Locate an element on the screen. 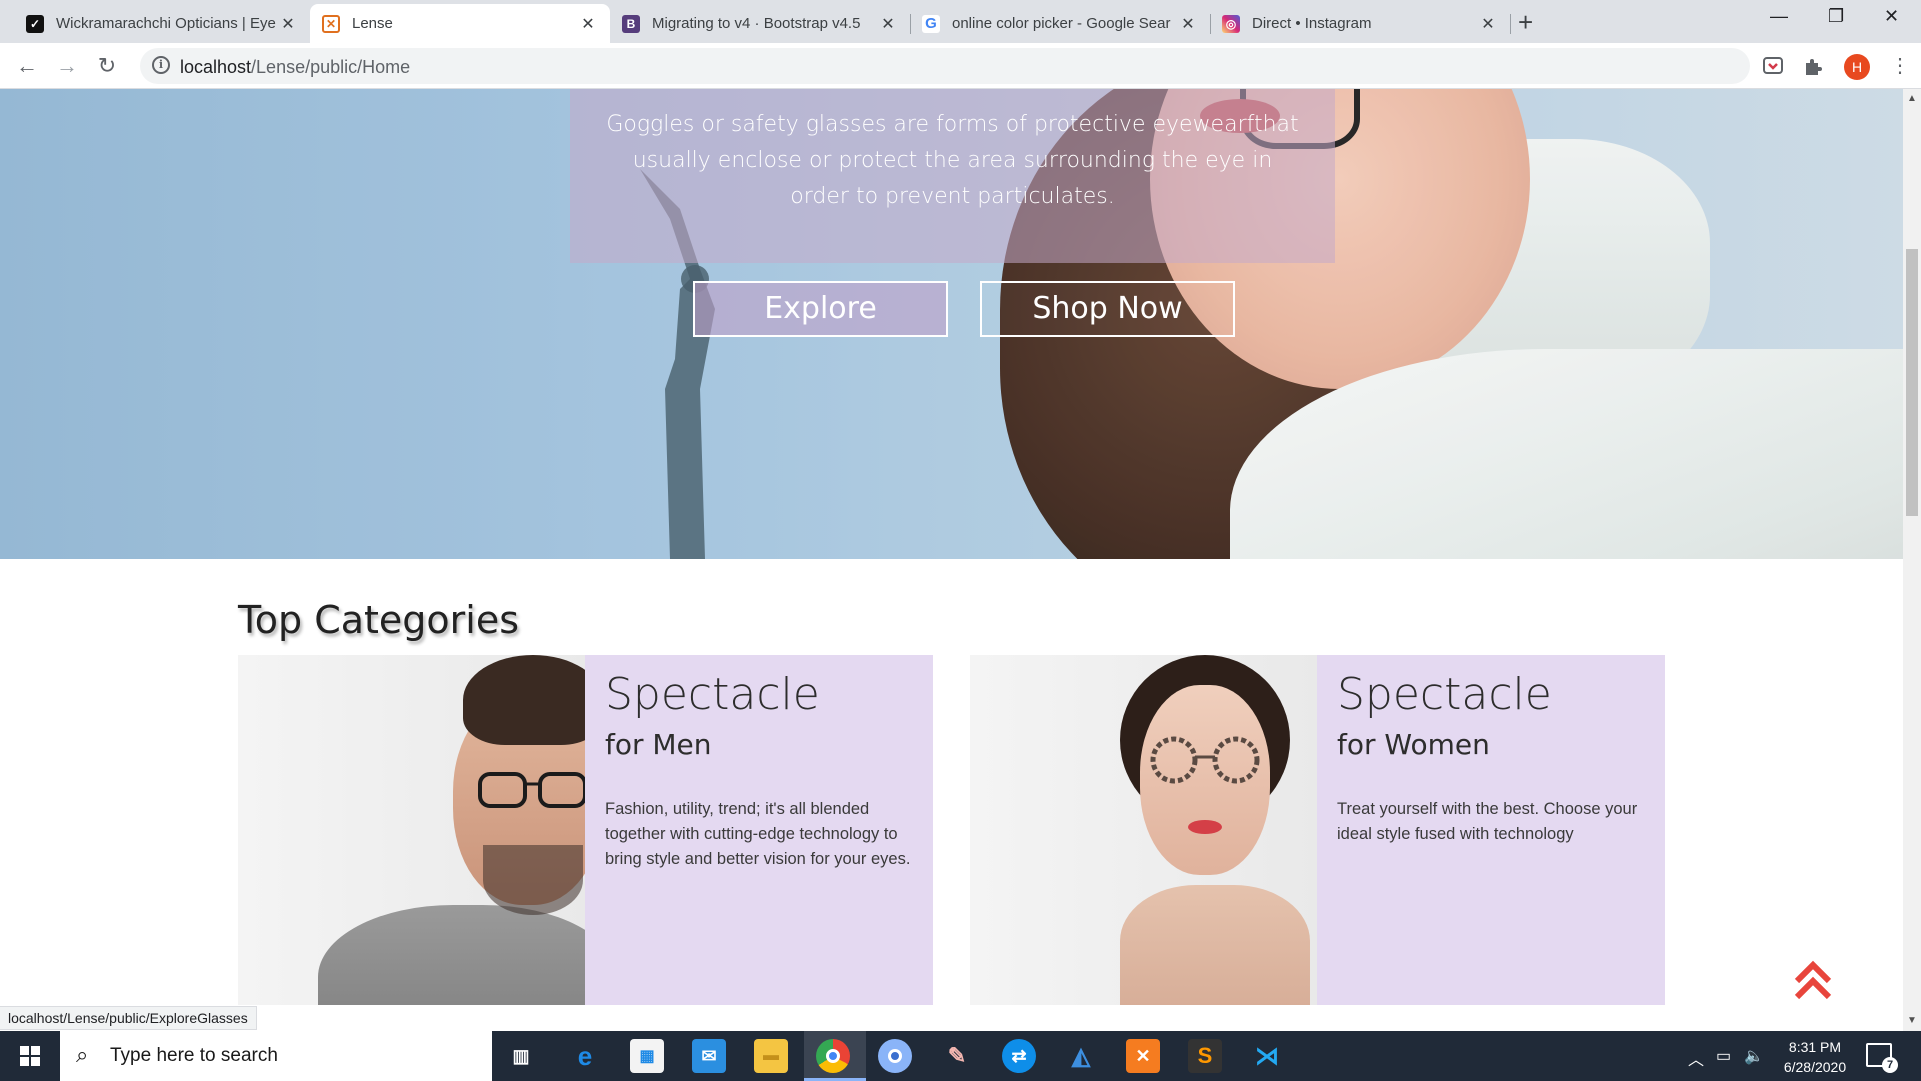 The width and height of the screenshot is (1921, 1081). tab-title: Lense is located at coordinates (372, 23).